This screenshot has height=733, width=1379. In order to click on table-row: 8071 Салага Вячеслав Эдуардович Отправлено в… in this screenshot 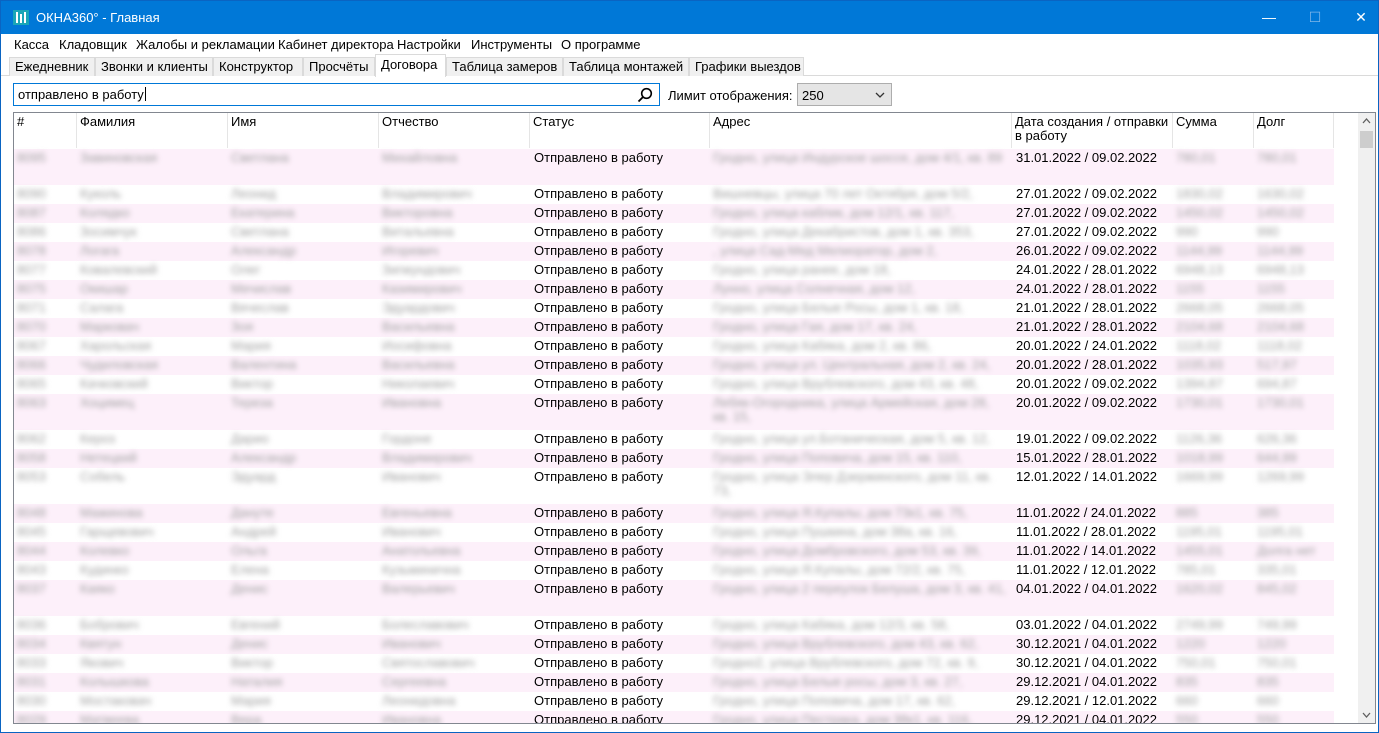, I will do `click(674, 308)`.